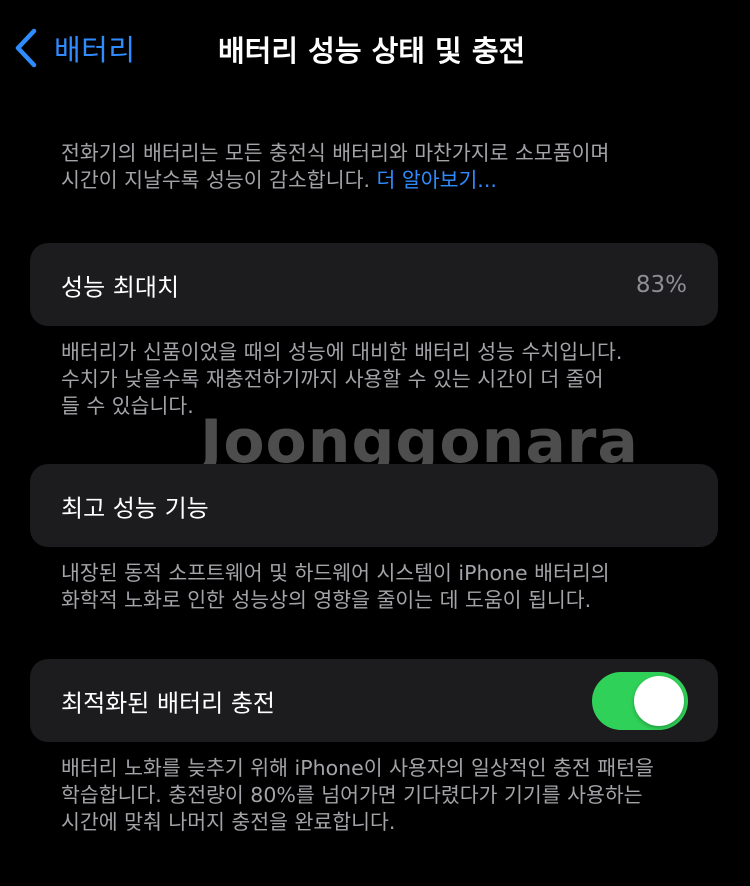 The height and width of the screenshot is (886, 750). Describe the element at coordinates (135, 508) in the screenshot. I see `peak-performance-label: 최고 성능 기능` at that location.